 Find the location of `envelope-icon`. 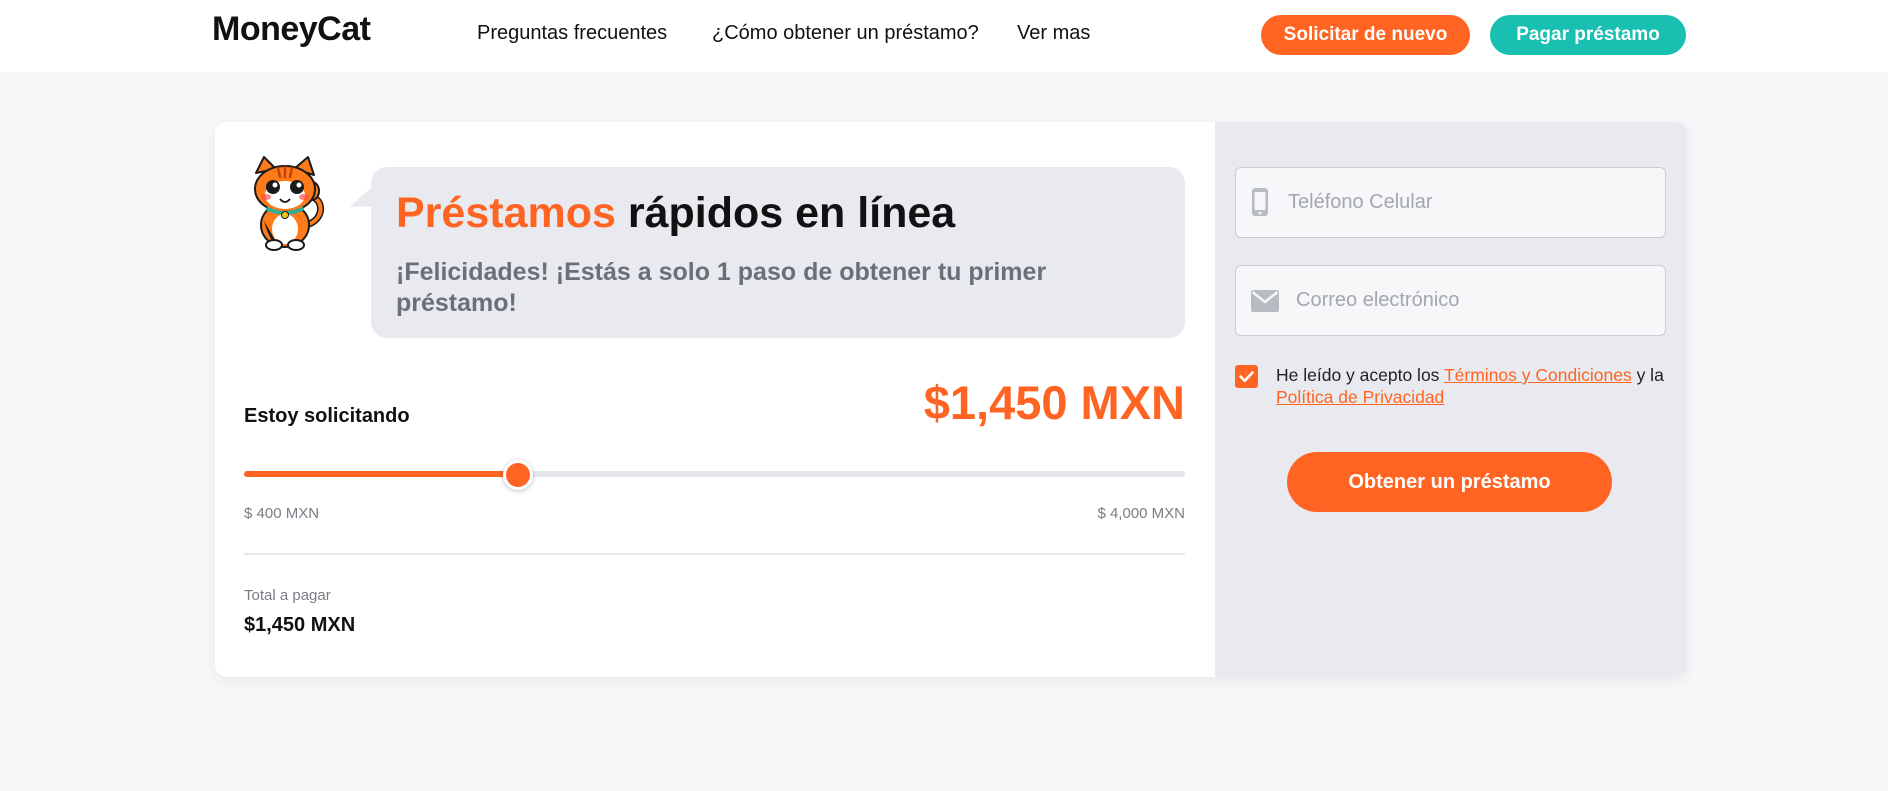

envelope-icon is located at coordinates (1265, 301).